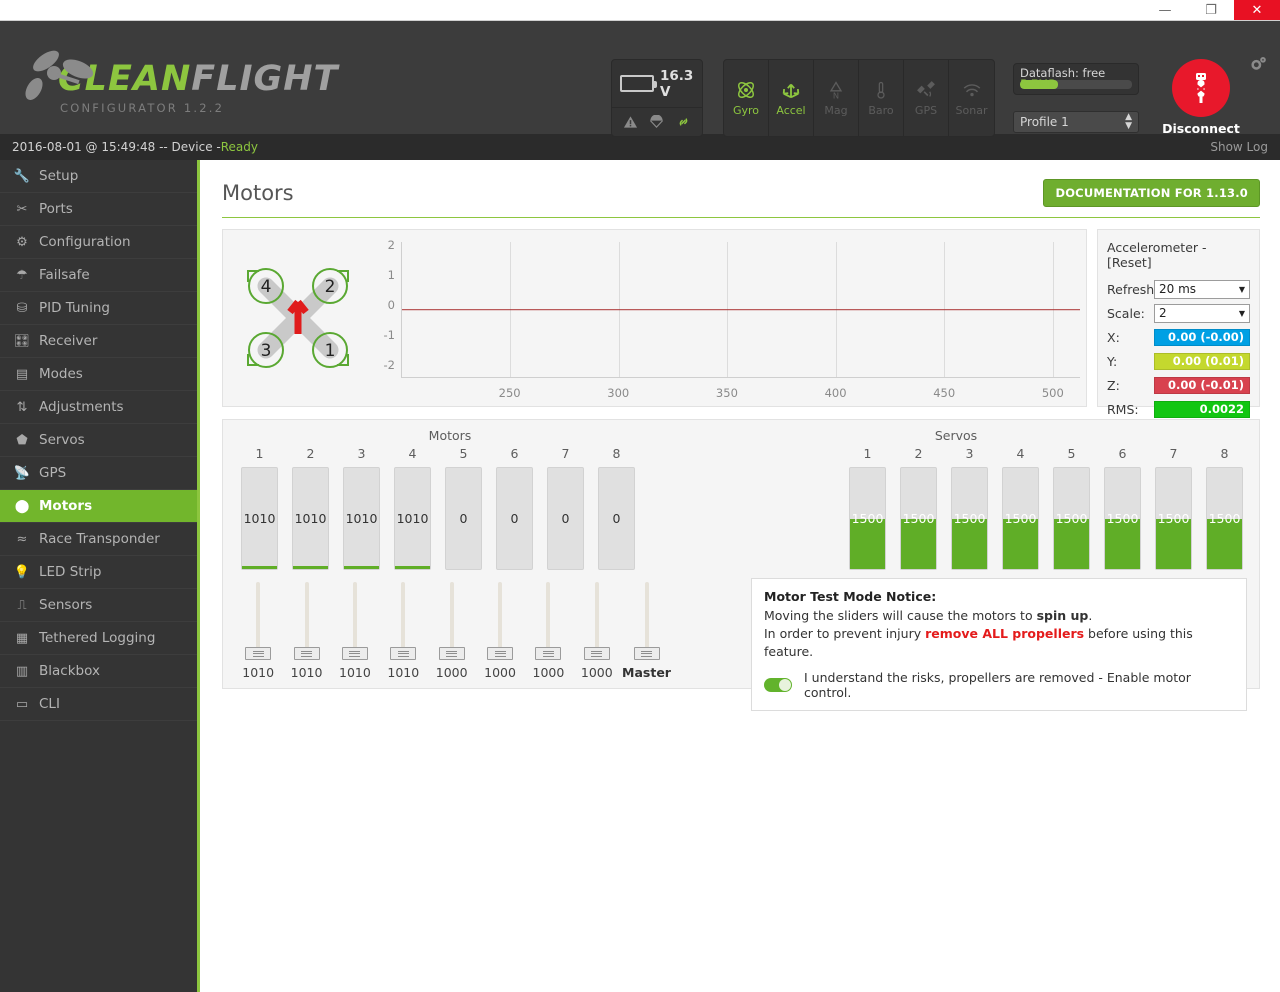  Describe the element at coordinates (646, 672) in the screenshot. I see `master-slider-label: Master` at that location.